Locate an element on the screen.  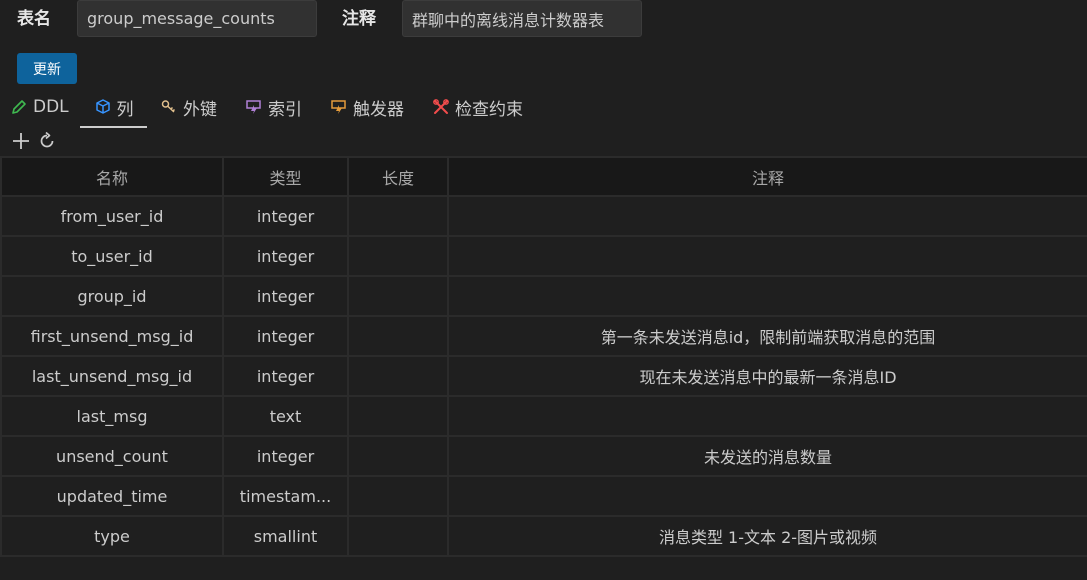
cell-comment: 第一条未发送消息id，限制前端获取消息的范围 is located at coordinates (767, 336).